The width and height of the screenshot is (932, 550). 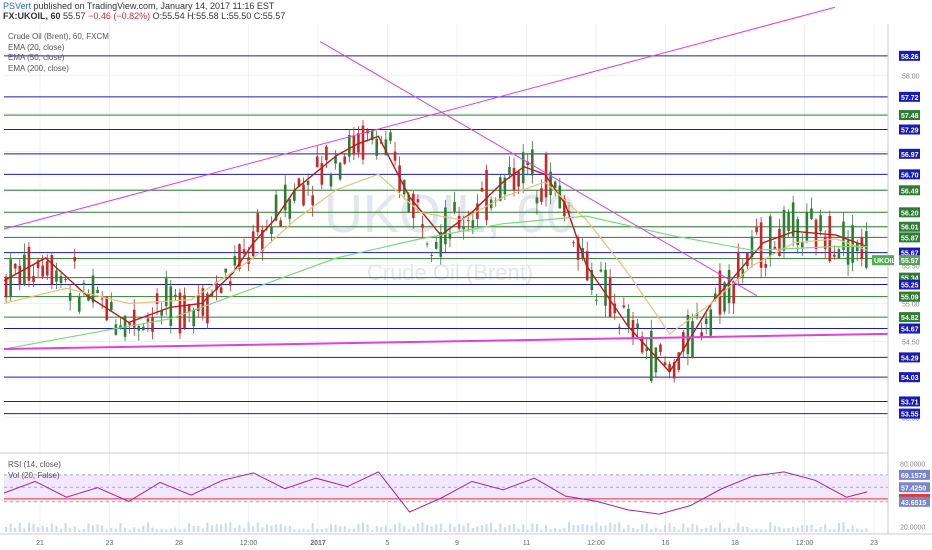 I want to click on x-tick-label: 16, so click(x=666, y=543).